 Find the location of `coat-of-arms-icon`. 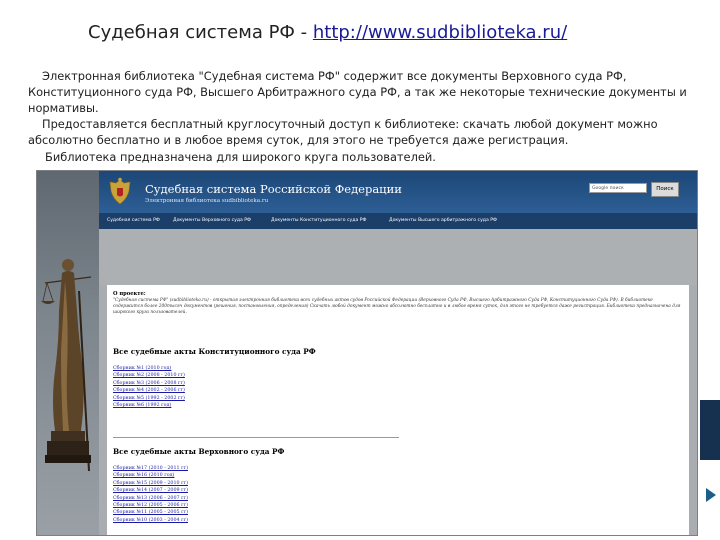

coat-of-arms-icon is located at coordinates (120, 191).